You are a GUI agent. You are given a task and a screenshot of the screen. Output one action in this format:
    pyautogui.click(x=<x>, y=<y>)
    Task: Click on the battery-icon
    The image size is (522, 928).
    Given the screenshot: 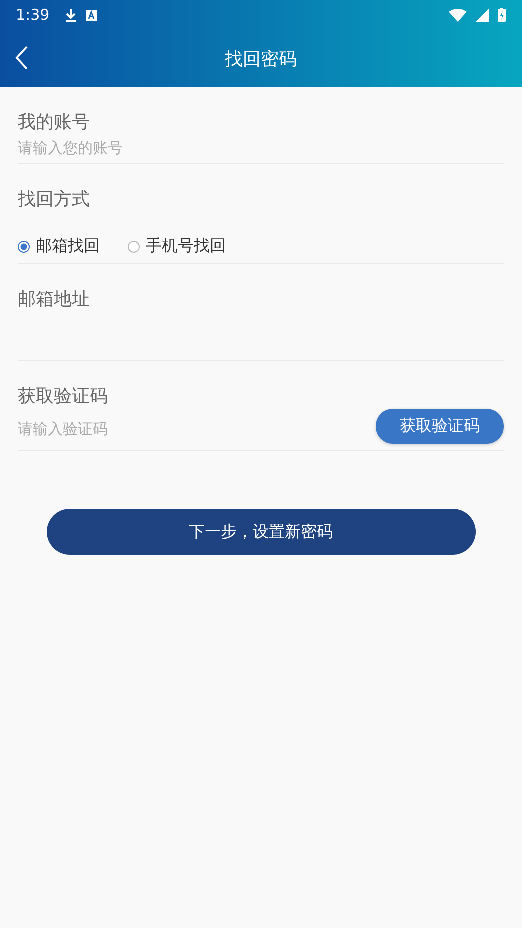 What is the action you would take?
    pyautogui.click(x=502, y=15)
    